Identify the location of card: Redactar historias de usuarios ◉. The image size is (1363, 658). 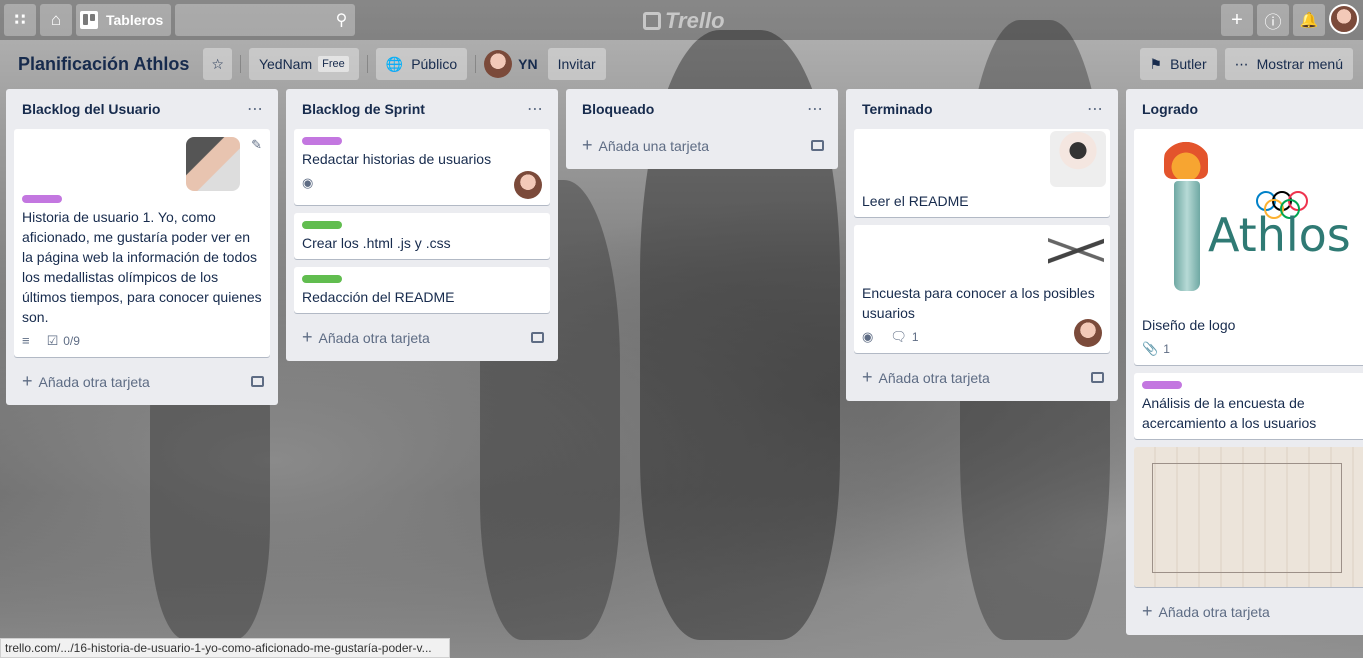
(422, 167).